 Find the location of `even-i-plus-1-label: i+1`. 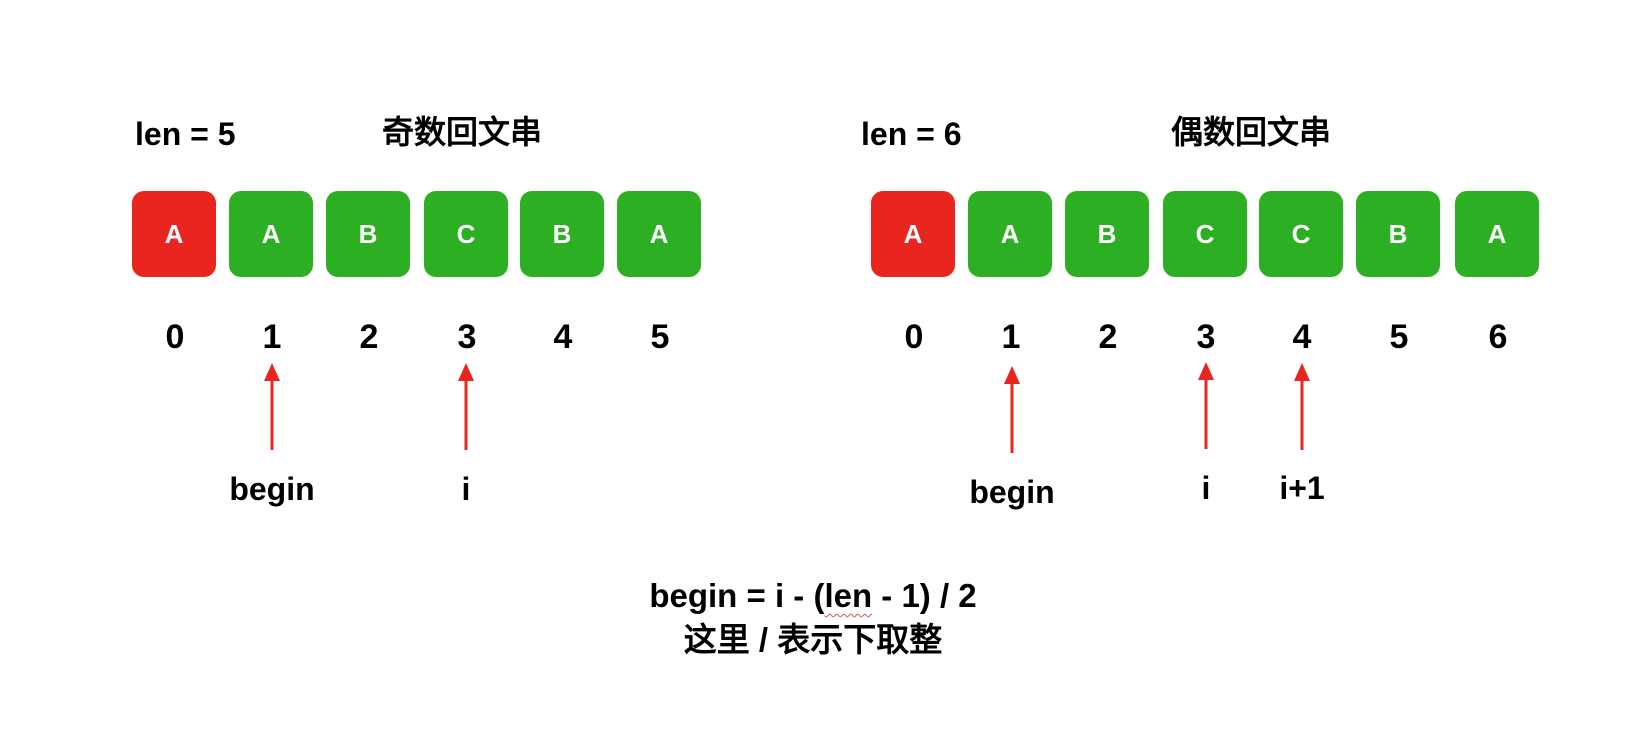

even-i-plus-1-label: i+1 is located at coordinates (1302, 488).